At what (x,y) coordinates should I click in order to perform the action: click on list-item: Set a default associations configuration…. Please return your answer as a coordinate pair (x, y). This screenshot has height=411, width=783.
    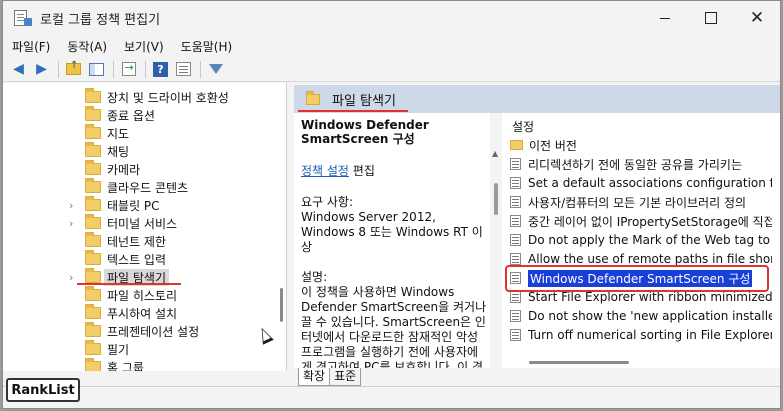
    Looking at the image, I should click on (641, 183).